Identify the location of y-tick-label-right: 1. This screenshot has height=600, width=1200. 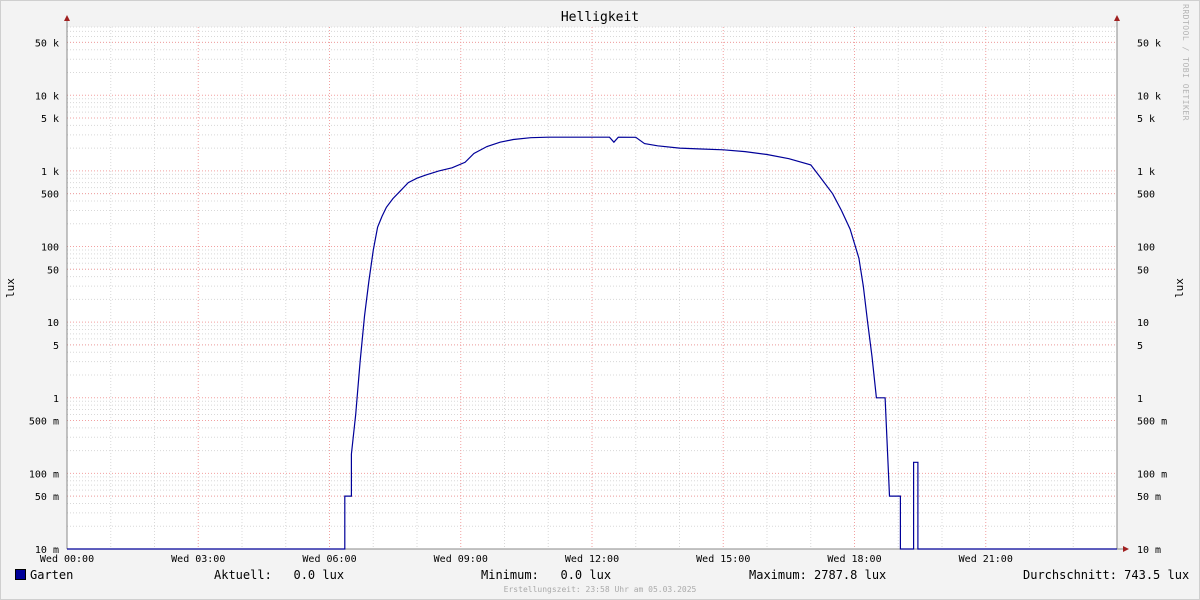
(1140, 399).